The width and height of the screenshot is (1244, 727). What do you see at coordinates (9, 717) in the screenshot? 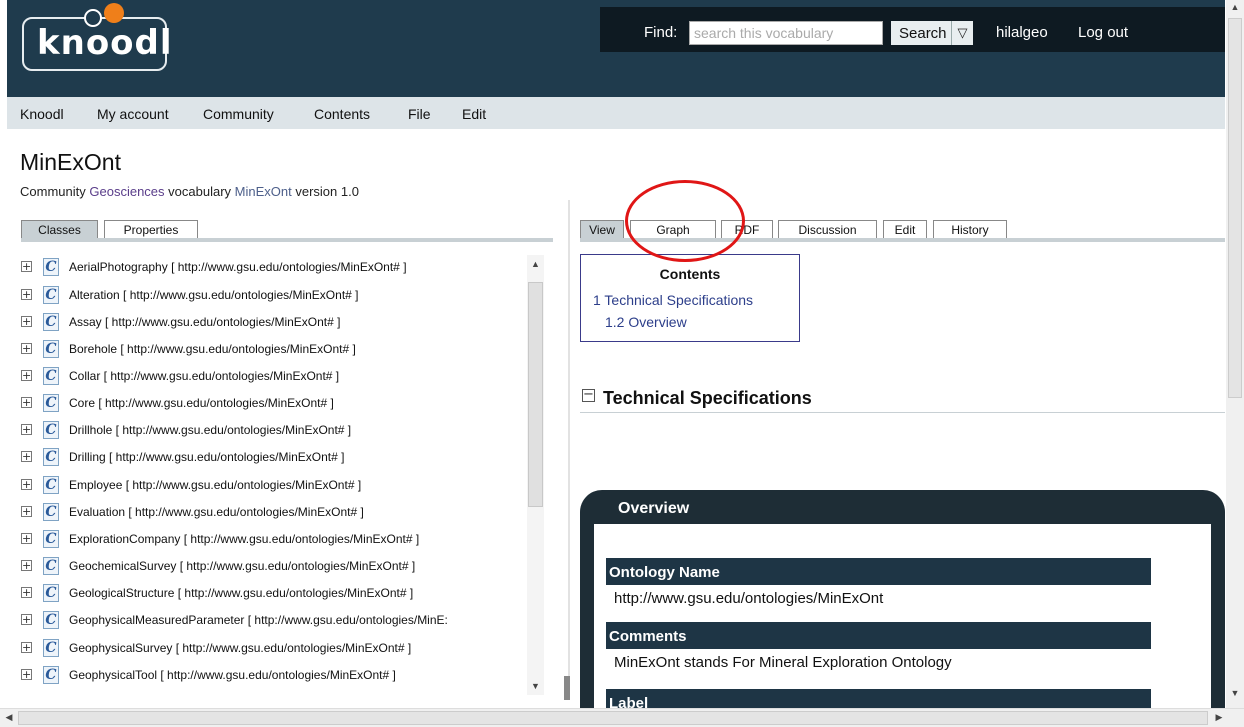
I see `scroll-left-icon: ◀` at bounding box center [9, 717].